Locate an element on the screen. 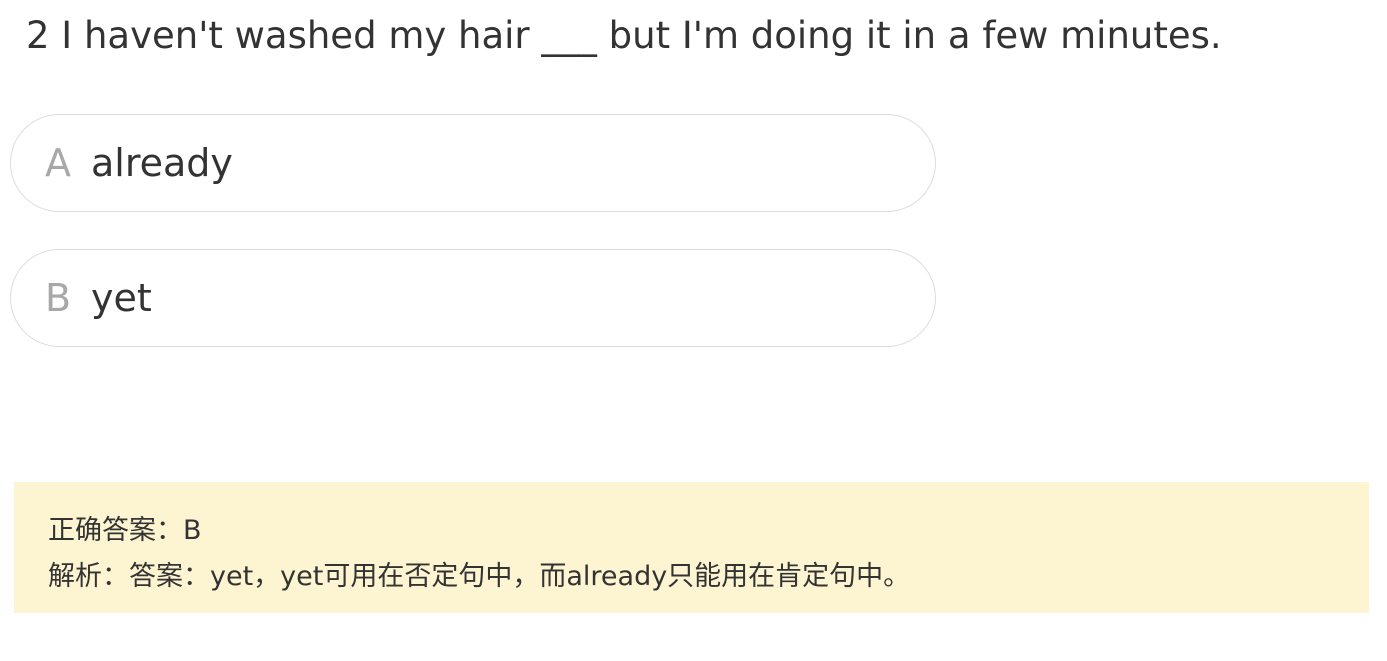 The height and width of the screenshot is (661, 1387). option-a-letter: A is located at coordinates (58, 163).